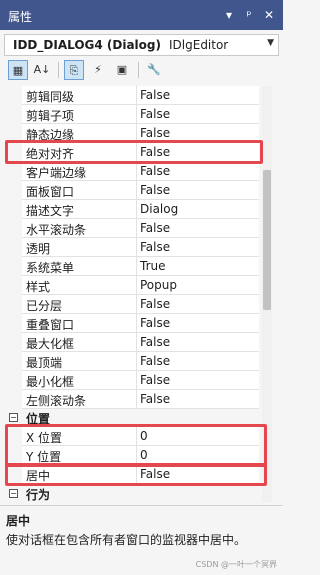 This screenshot has width=320, height=575. I want to click on alphabetical-icon: A↓, so click(42, 70).